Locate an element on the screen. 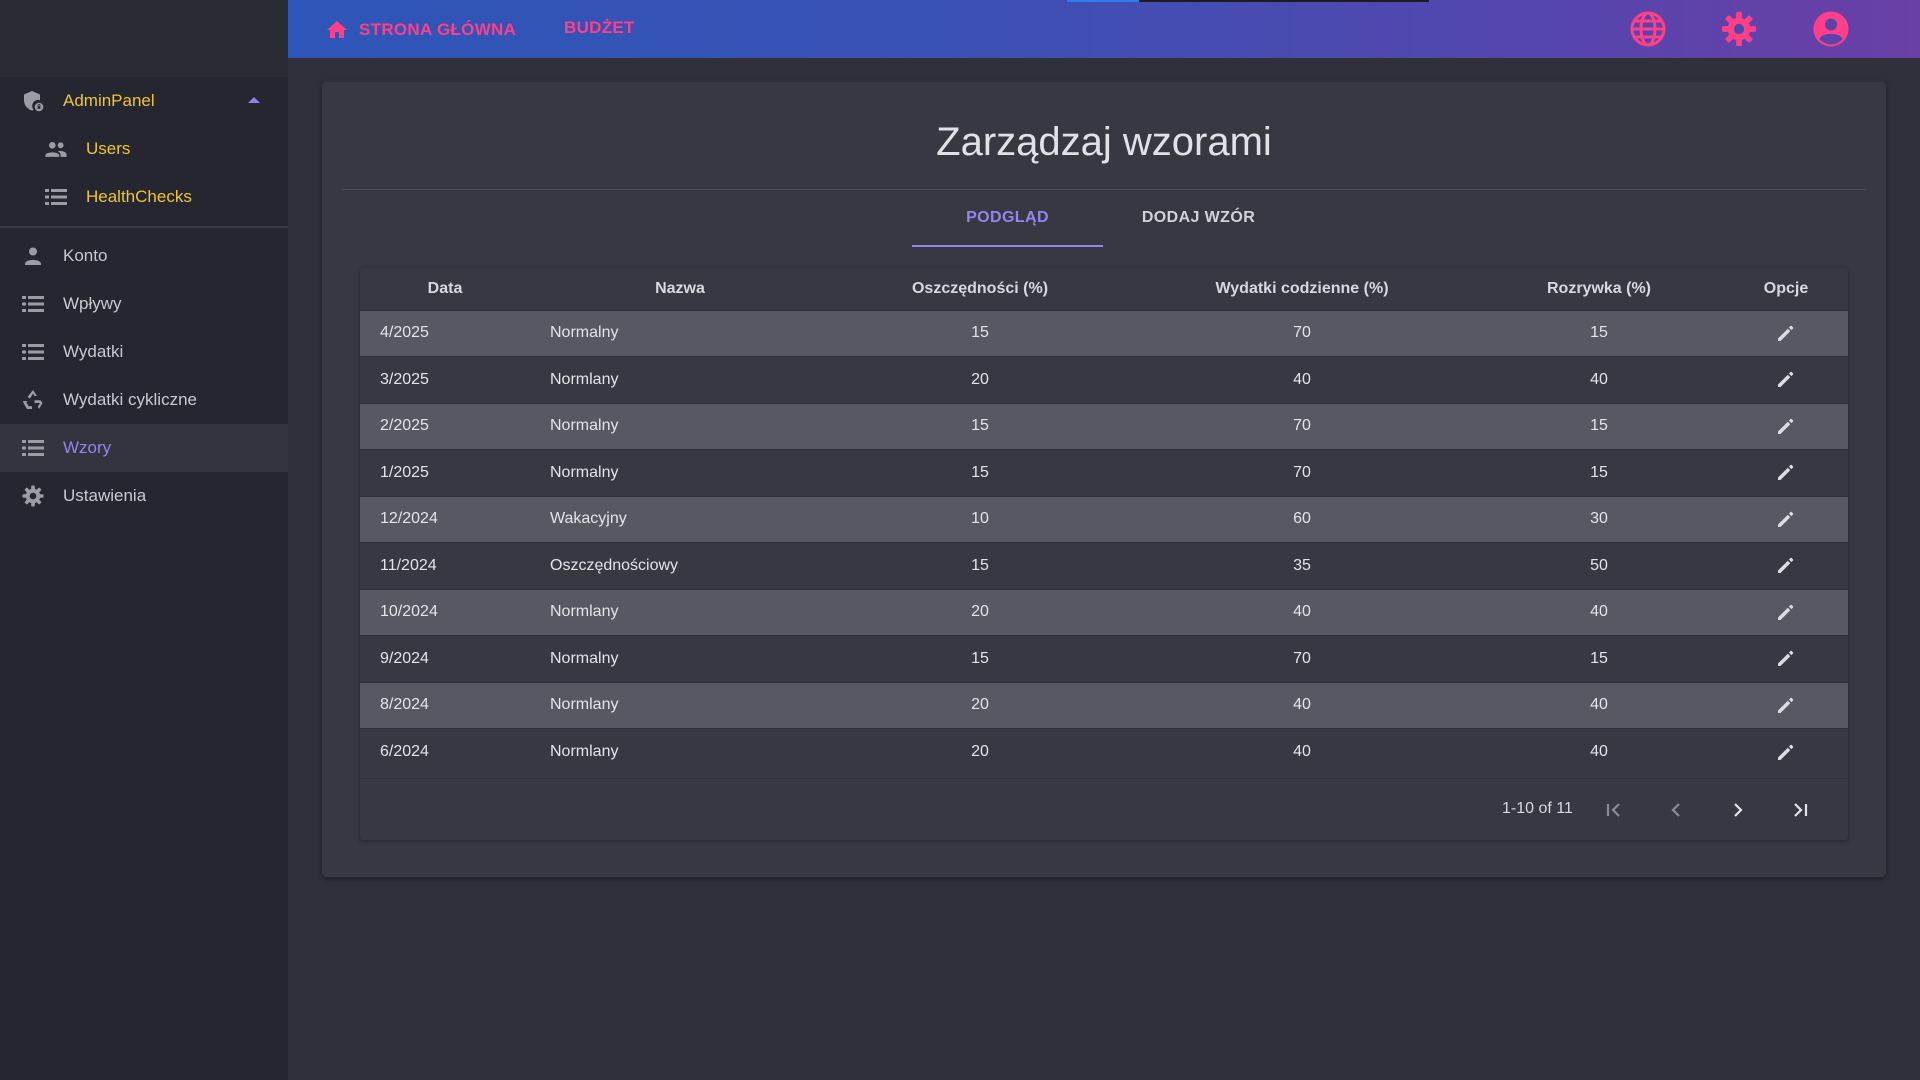 This screenshot has height=1080, width=1920. column-header-opcje: Opcje is located at coordinates (1786, 288).